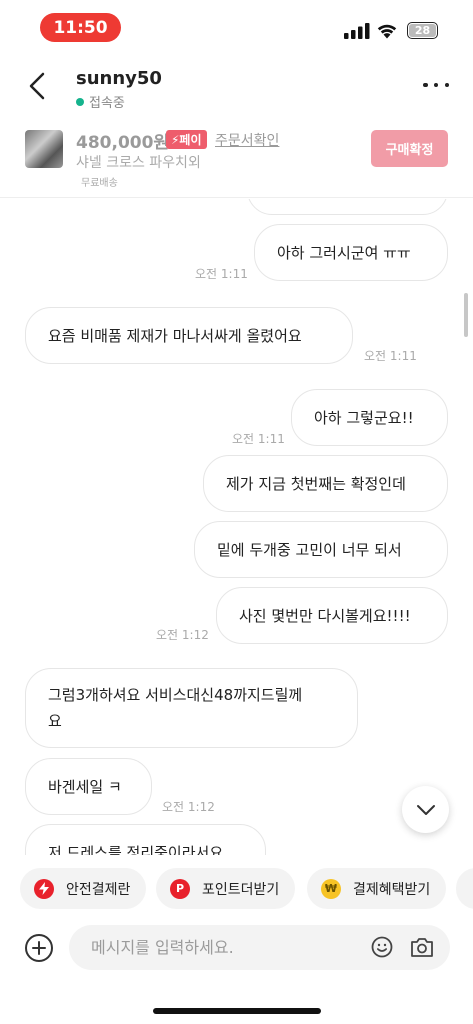 Image resolution: width=473 pixels, height=1024 pixels. I want to click on message-input, so click(226, 947).